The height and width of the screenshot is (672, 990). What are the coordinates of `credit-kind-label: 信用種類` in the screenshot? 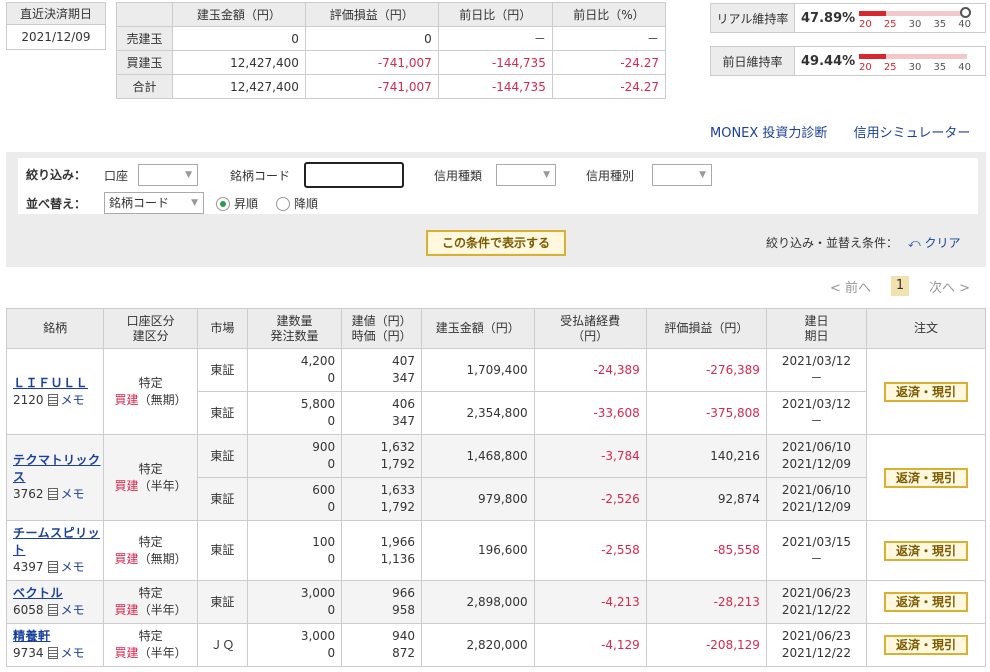 It's located at (458, 176).